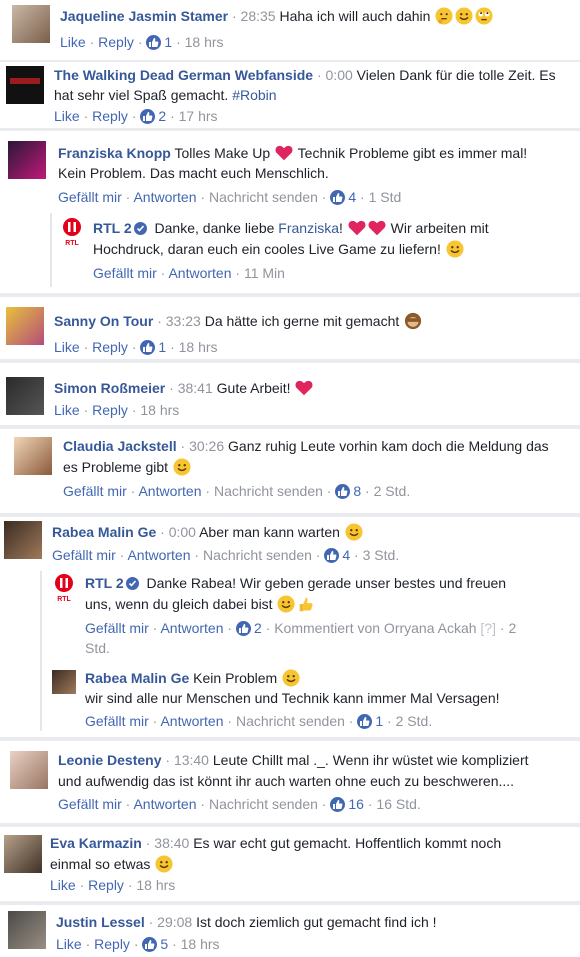 The height and width of the screenshot is (957, 580). What do you see at coordinates (195, 388) in the screenshot?
I see `timestamp: 38:41` at bounding box center [195, 388].